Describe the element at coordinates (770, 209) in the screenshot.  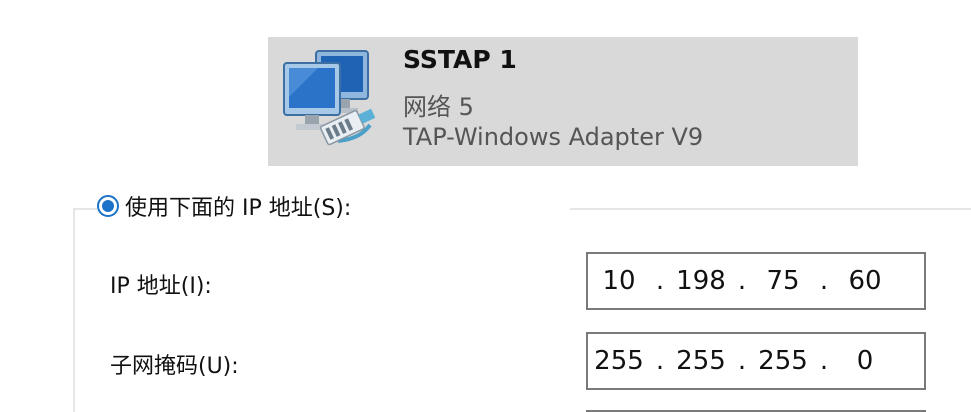
I see `group-border-right` at that location.